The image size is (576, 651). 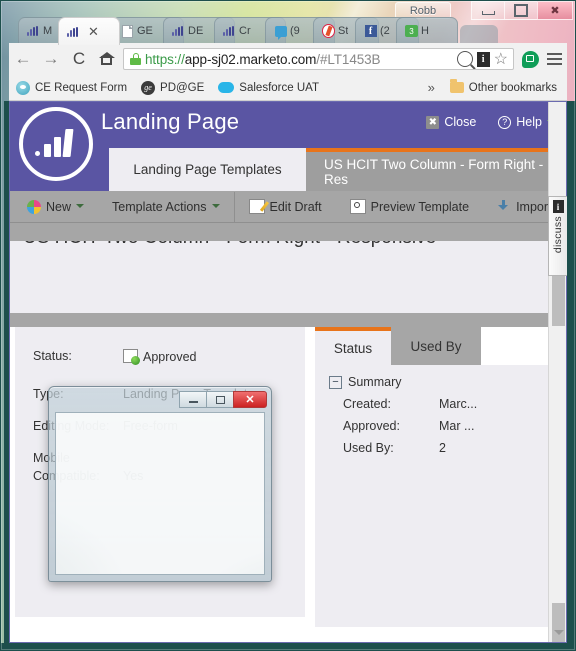 What do you see at coordinates (554, 59) in the screenshot?
I see `chrome-menu-icon` at bounding box center [554, 59].